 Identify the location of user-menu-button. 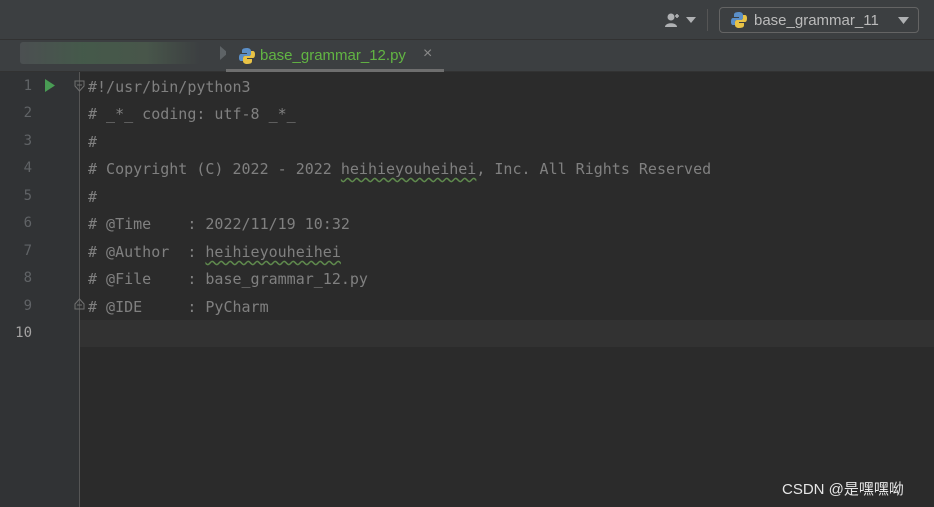
(681, 20).